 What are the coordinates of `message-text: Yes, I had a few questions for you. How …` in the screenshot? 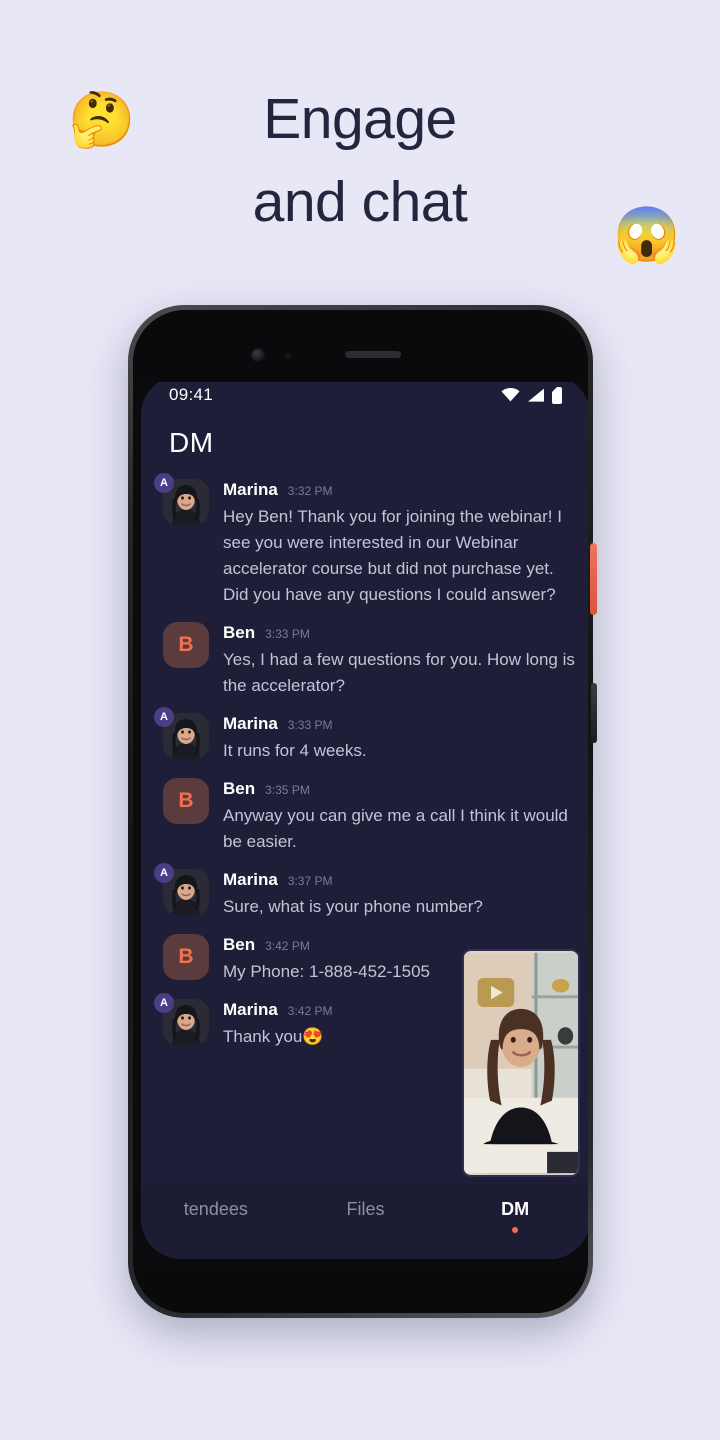 It's located at (399, 672).